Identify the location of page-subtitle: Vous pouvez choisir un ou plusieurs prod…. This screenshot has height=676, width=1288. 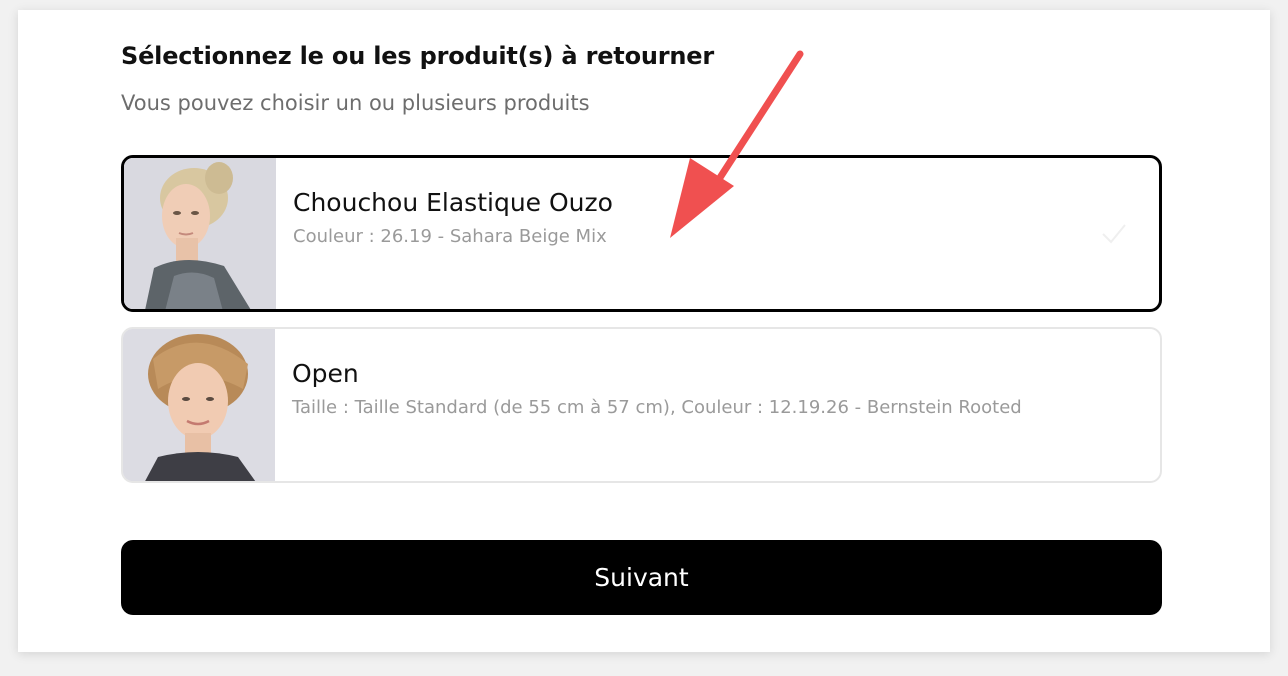
(355, 103).